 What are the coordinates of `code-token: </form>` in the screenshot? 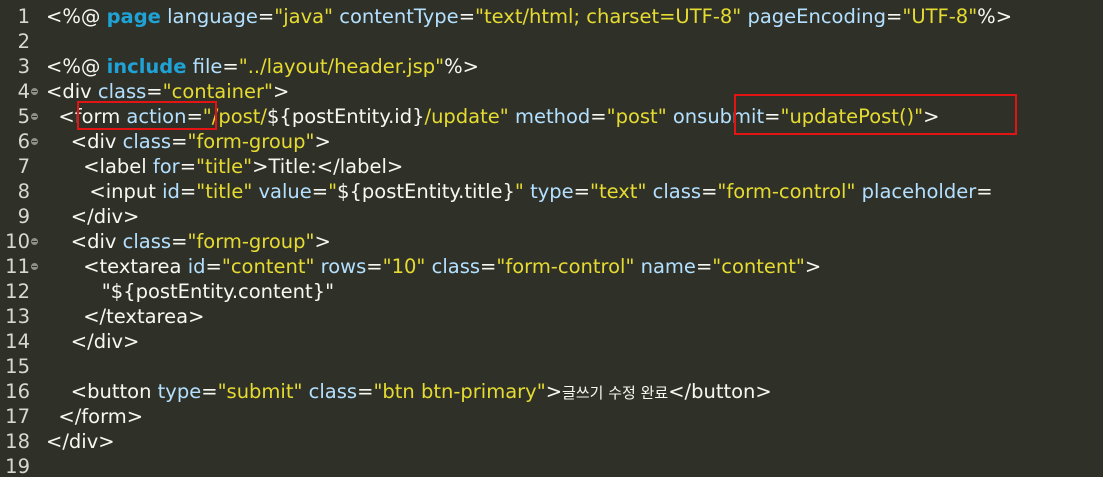 It's located at (95, 416).